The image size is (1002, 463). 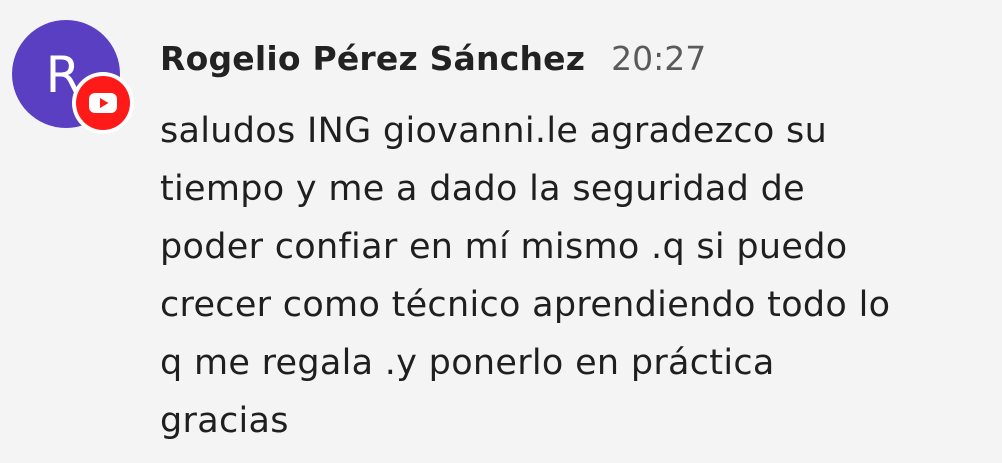 What do you see at coordinates (482, 189) in the screenshot?
I see `comment-line: tiempo y me a dado la seguridad de` at bounding box center [482, 189].